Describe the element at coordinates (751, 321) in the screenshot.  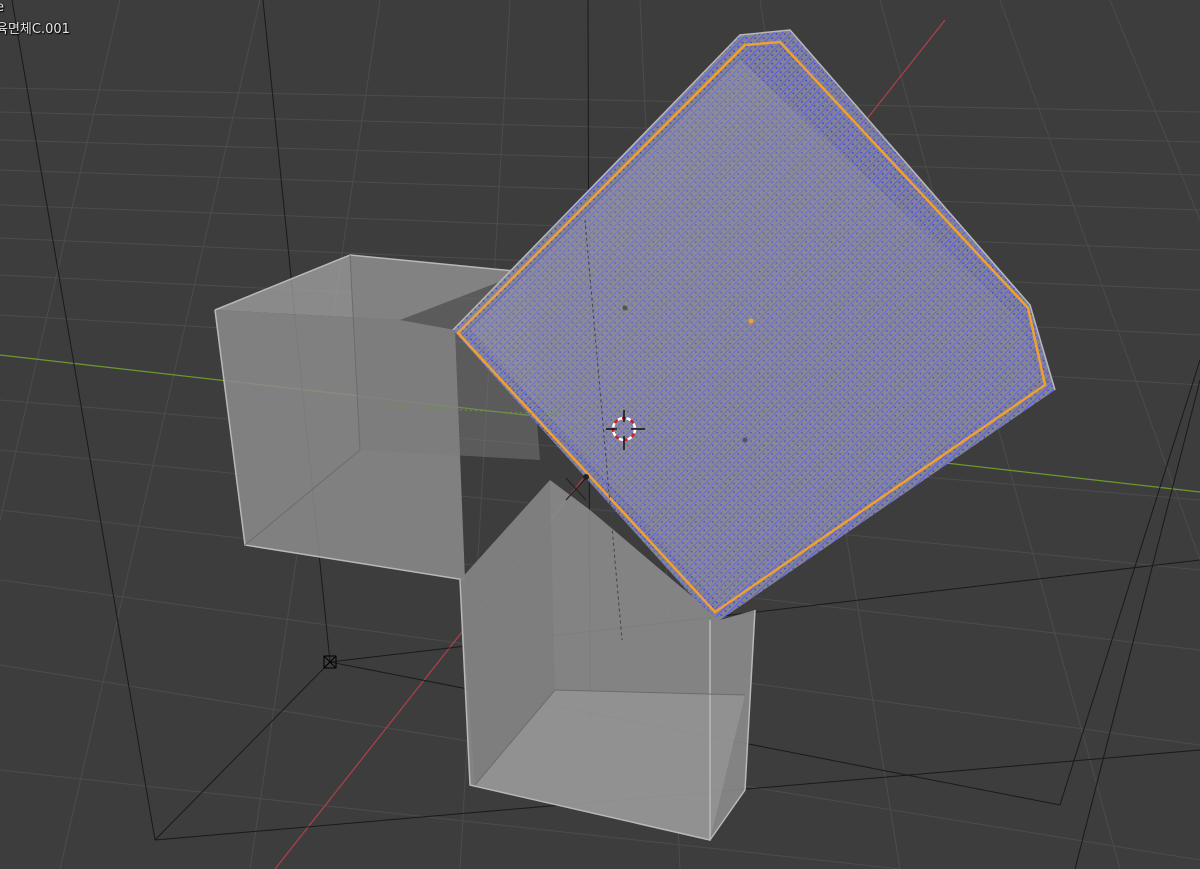
I see `object-origin-dot` at that location.